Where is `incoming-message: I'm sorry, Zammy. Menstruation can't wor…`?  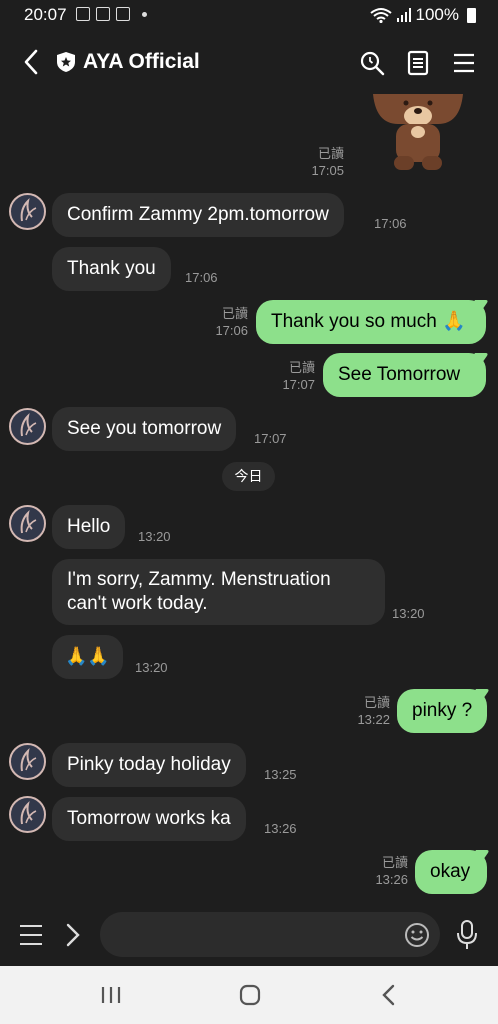
incoming-message: I'm sorry, Zammy. Menstruation can't wor… is located at coordinates (218, 592).